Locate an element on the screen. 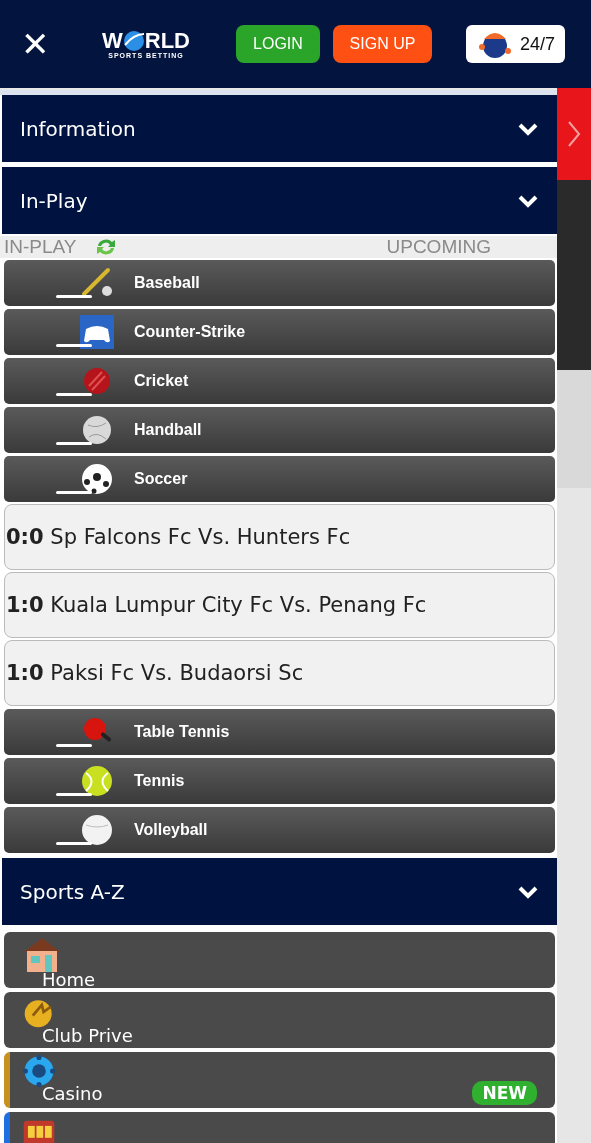  sport-item: Soccer is located at coordinates (279, 479).